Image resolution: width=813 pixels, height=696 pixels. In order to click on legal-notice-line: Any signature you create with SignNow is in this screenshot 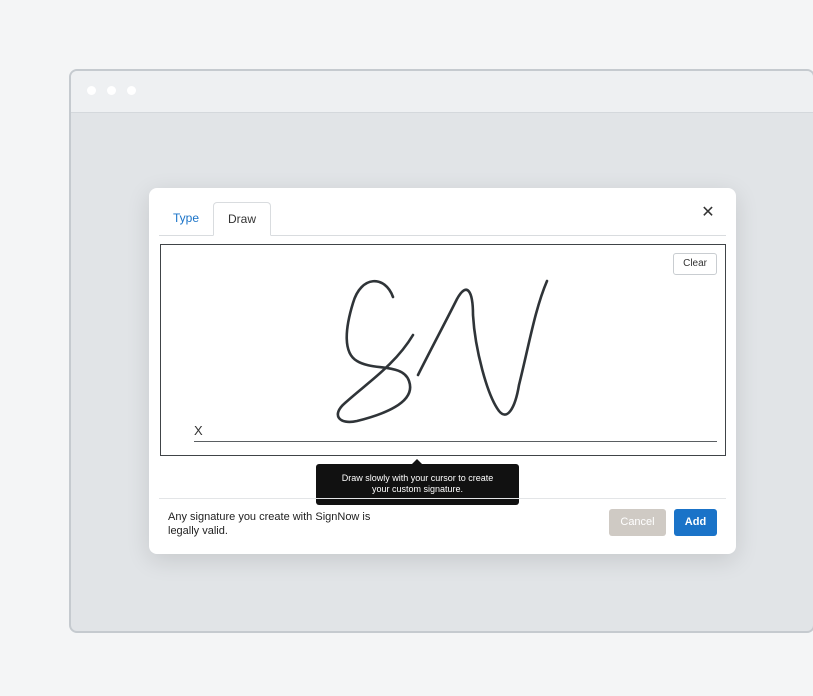, I will do `click(269, 517)`.